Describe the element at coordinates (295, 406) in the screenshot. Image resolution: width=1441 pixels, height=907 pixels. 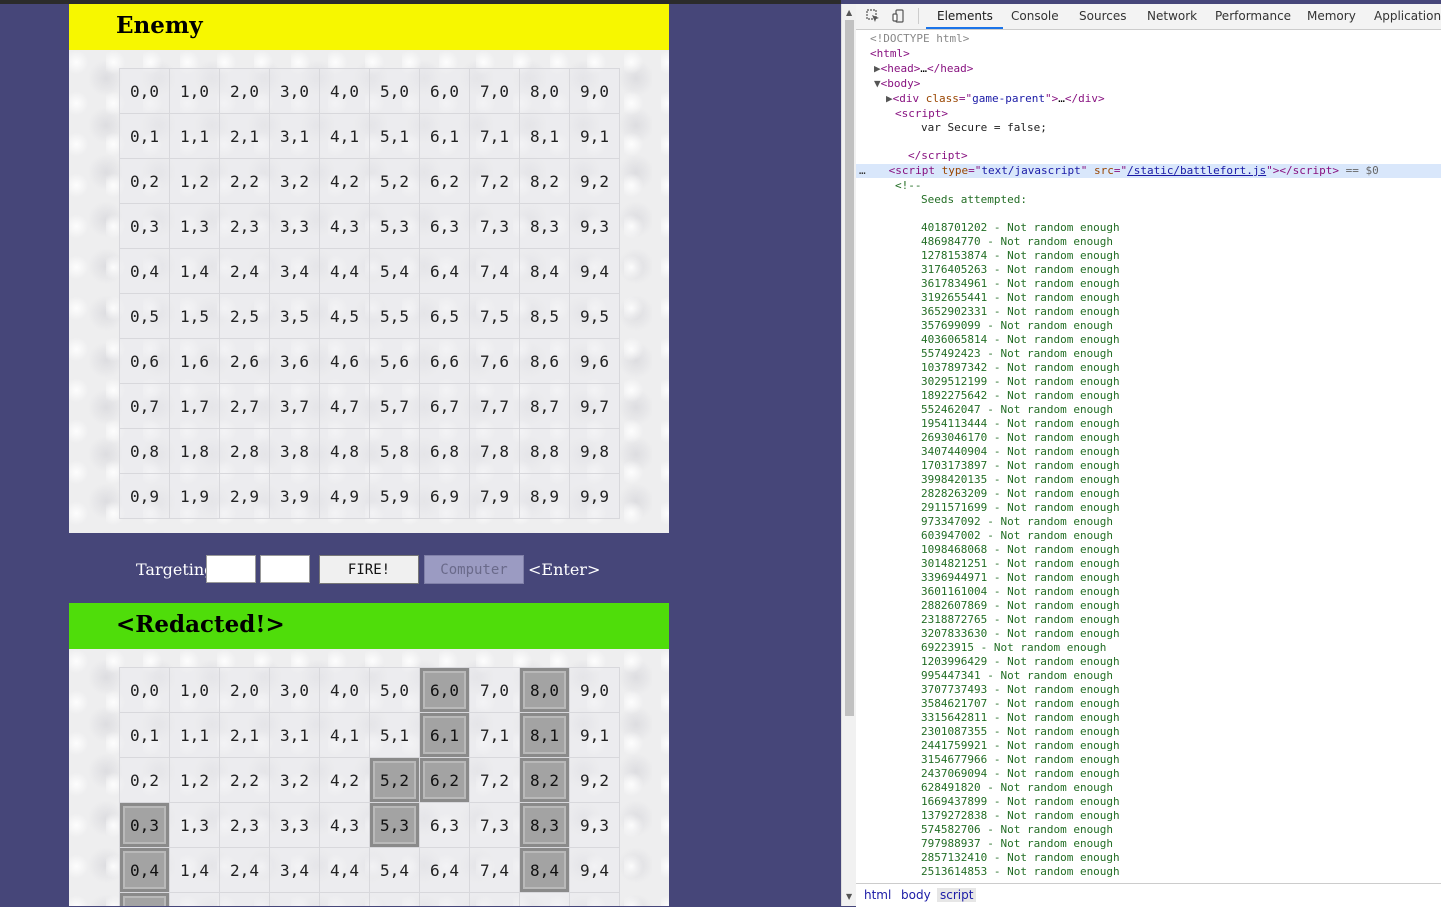
I see `grid-cell: 3,7` at that location.